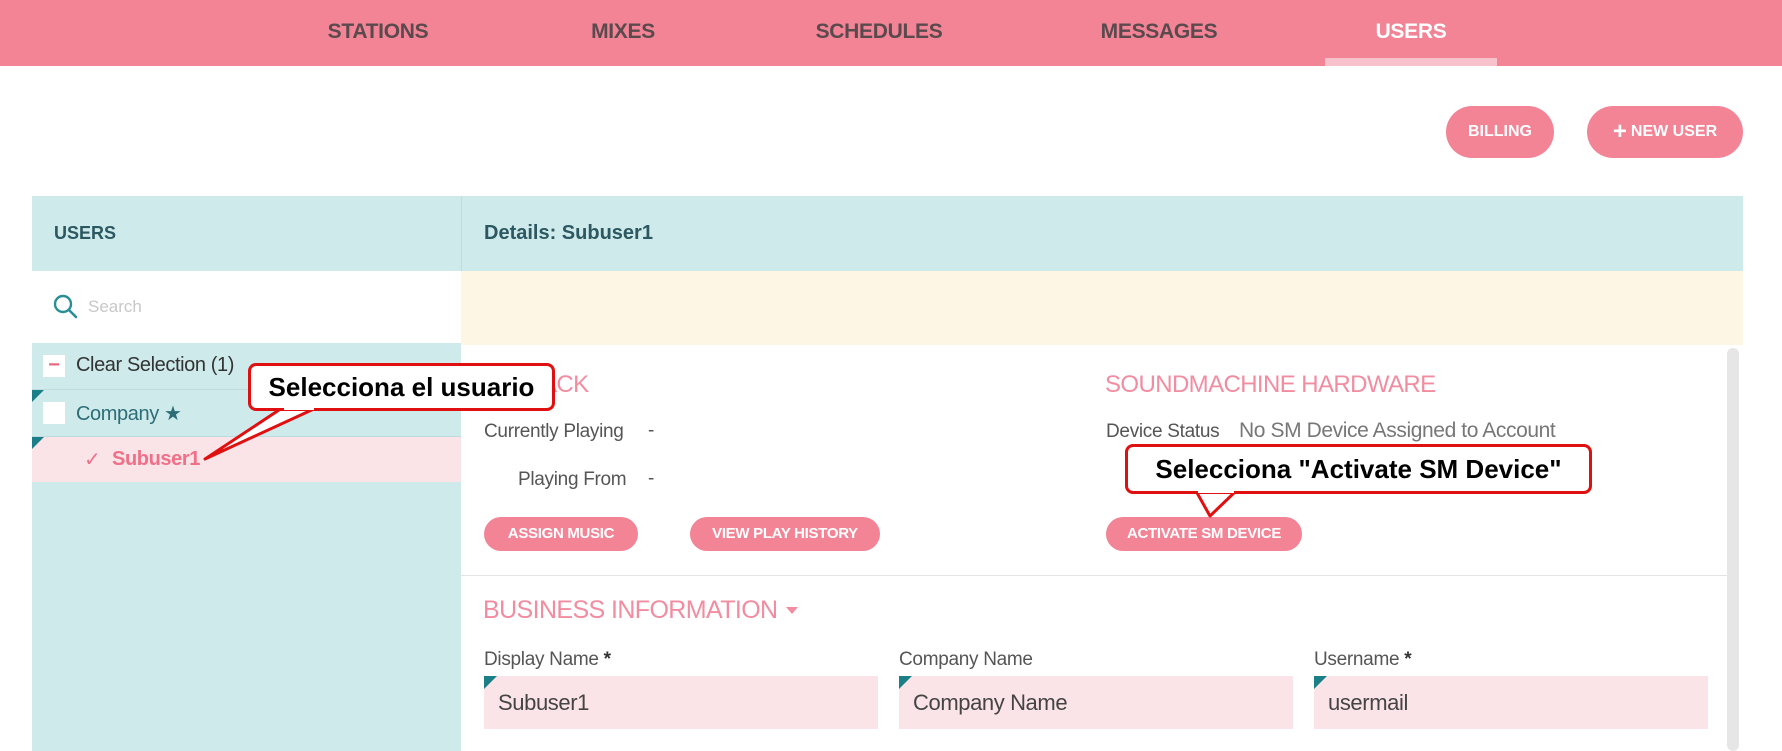 This screenshot has height=751, width=1782. I want to click on business-info-toggle: BUSINESS INFORMATION, so click(640, 610).